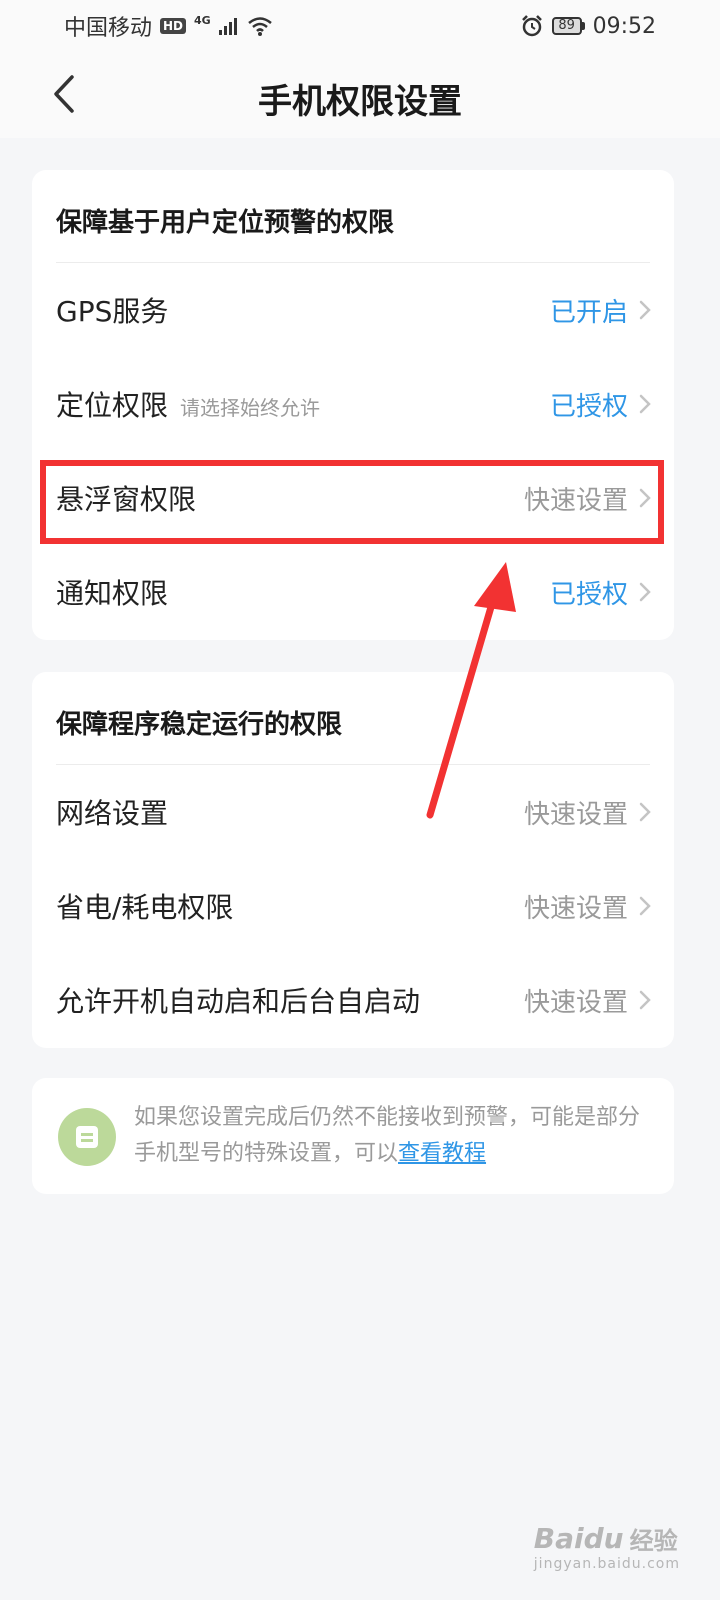 Image resolution: width=720 pixels, height=1600 pixels. Describe the element at coordinates (387, 1135) in the screenshot. I see `tip-message: 如果您设置完成后仍然不能接收到预警，可能是部分手机型号的特殊设置，可以` at that location.